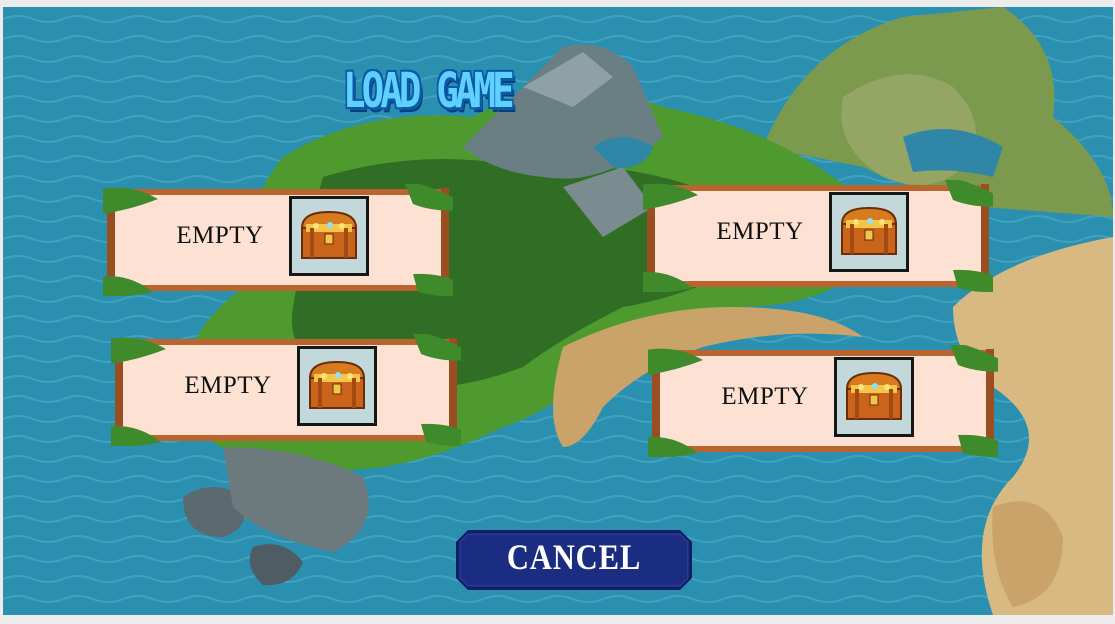  Describe the element at coordinates (818, 236) in the screenshot. I see `save-slot-2: EMPTY` at that location.